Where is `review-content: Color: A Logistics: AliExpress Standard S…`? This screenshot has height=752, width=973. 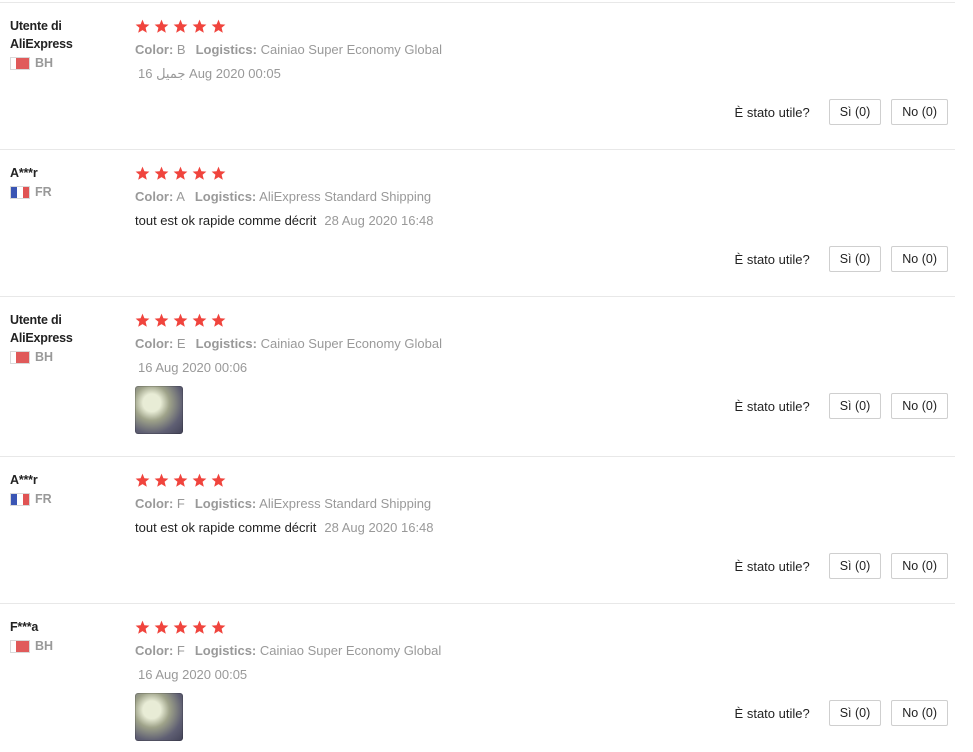
review-content: Color: A Logistics: AliExpress Standard S… is located at coordinates (415, 196).